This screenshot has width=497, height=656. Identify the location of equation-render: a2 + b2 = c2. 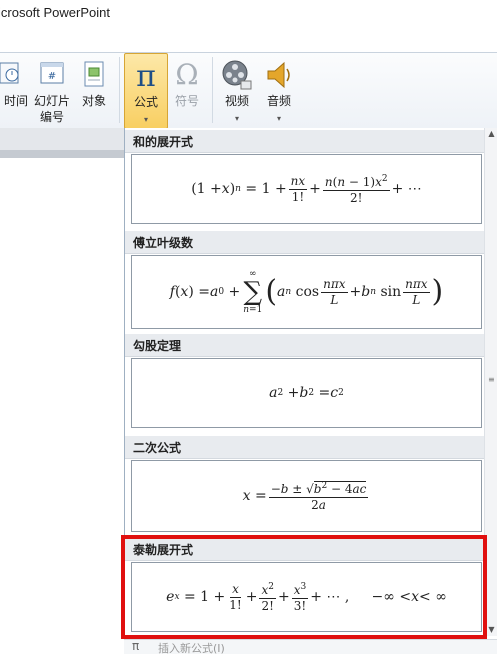
(306, 393).